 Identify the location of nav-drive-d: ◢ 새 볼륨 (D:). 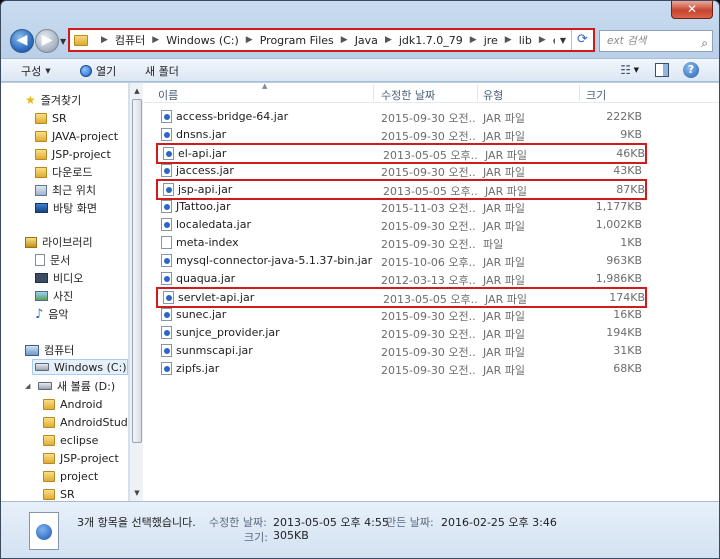
(70, 386).